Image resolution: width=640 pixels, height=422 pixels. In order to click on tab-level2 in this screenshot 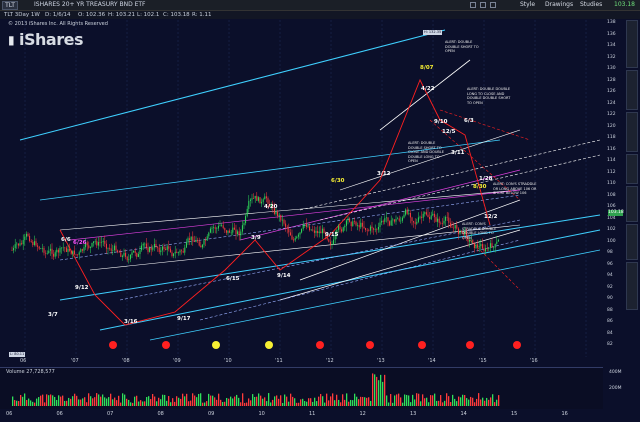, I will do `click(632, 169)`.